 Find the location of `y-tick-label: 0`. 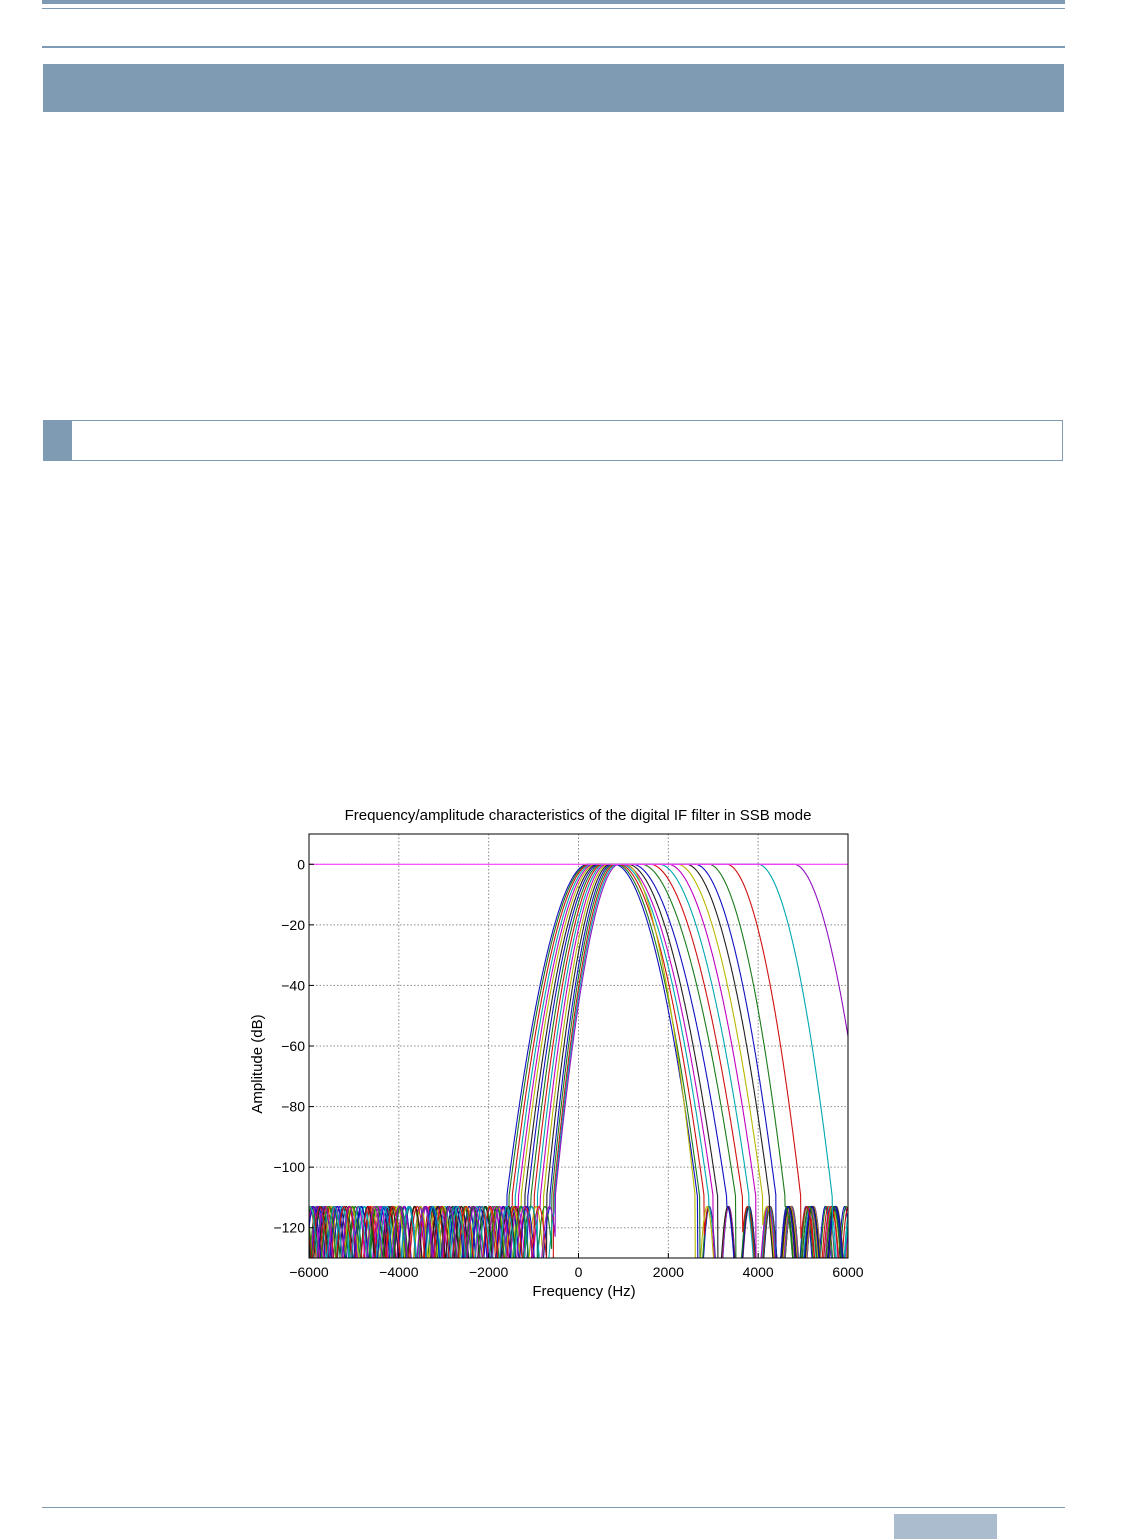

y-tick-label: 0 is located at coordinates (301, 864).